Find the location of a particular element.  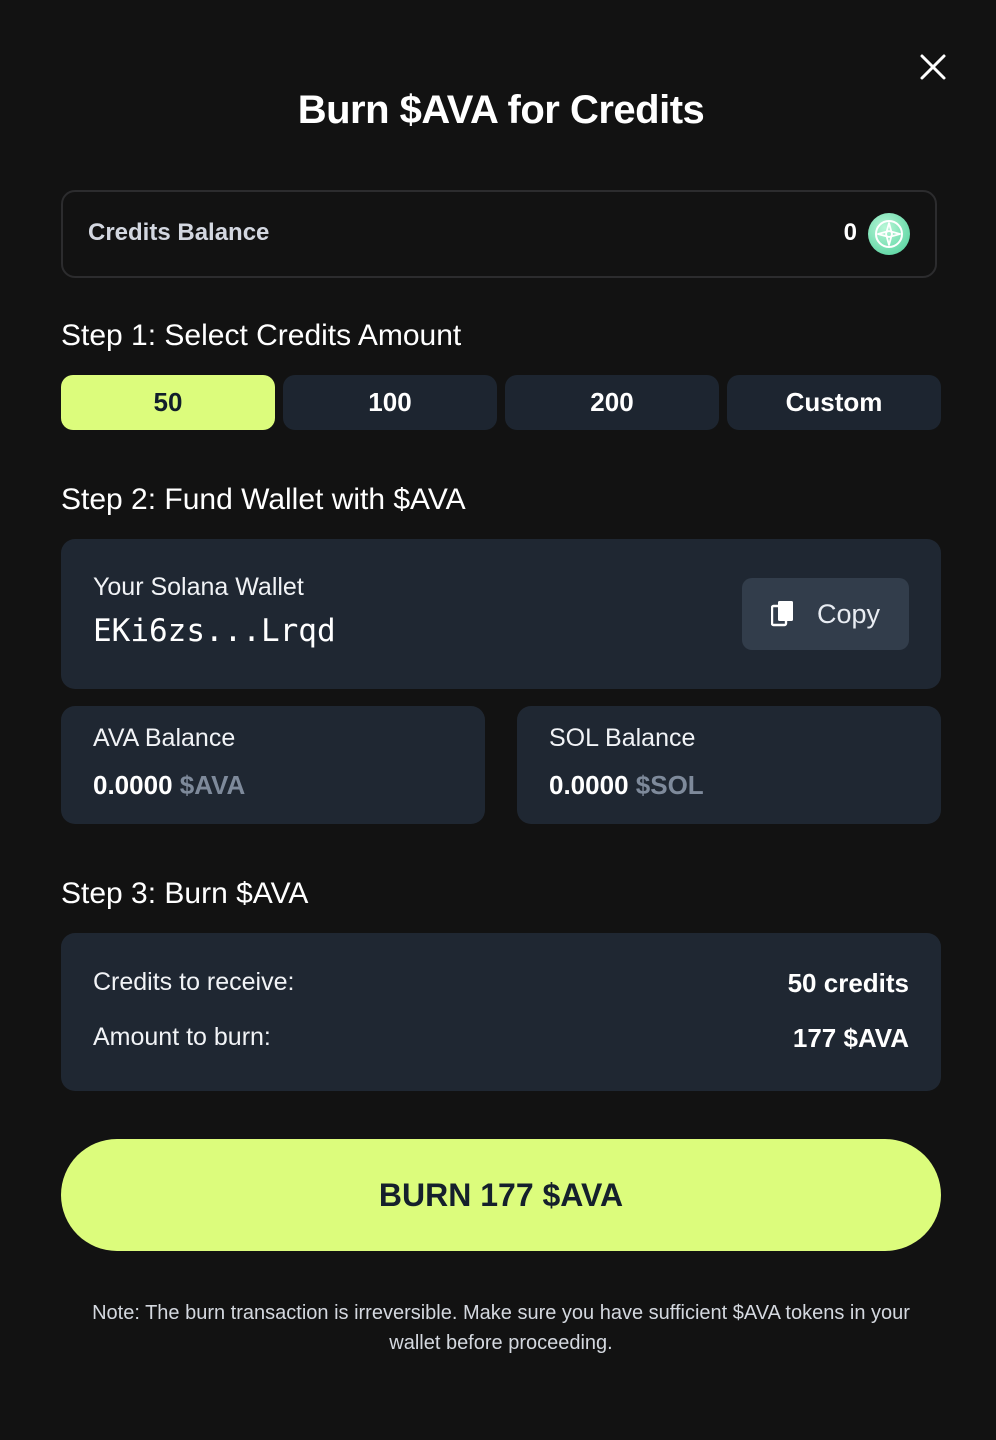

amount-option-100: 100 is located at coordinates (390, 402).